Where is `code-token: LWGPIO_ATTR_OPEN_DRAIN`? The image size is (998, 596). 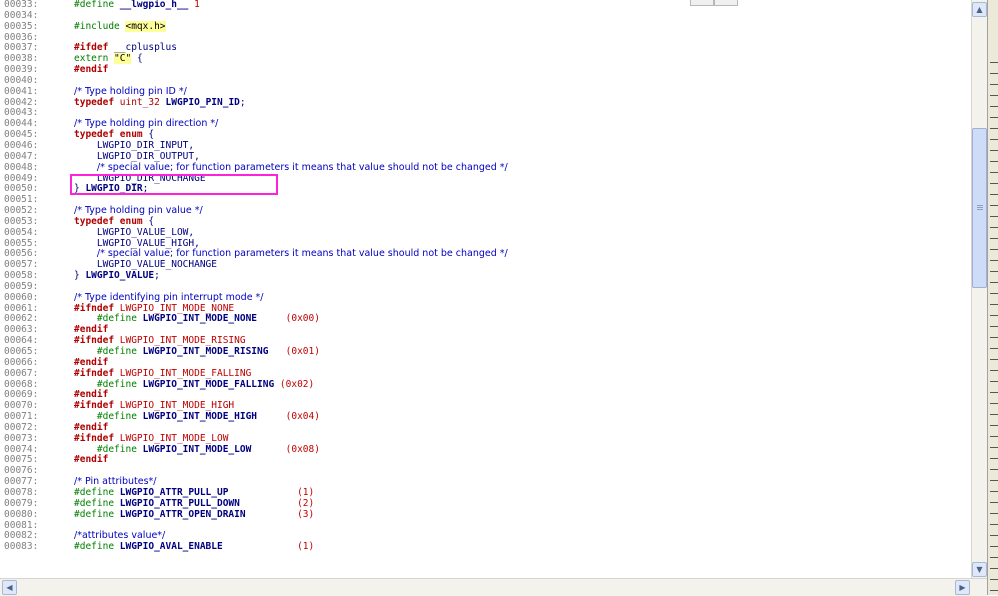 code-token: LWGPIO_ATTR_OPEN_DRAIN is located at coordinates (194, 514).